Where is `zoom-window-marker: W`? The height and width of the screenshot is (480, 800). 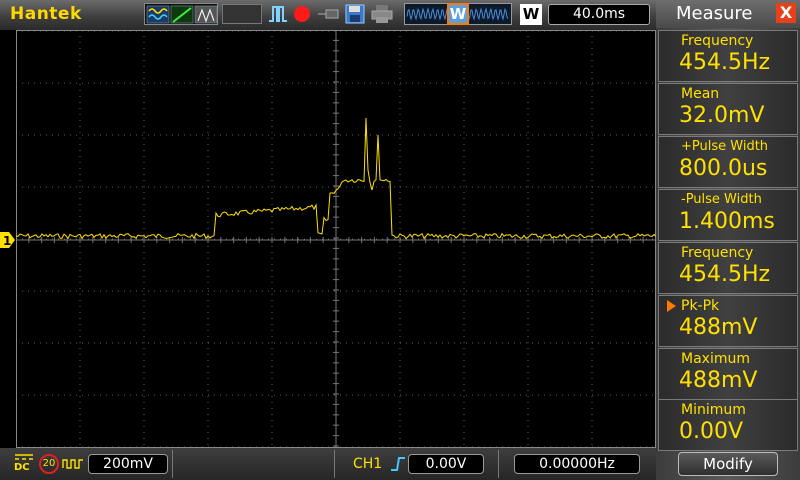
zoom-window-marker: W is located at coordinates (458, 14).